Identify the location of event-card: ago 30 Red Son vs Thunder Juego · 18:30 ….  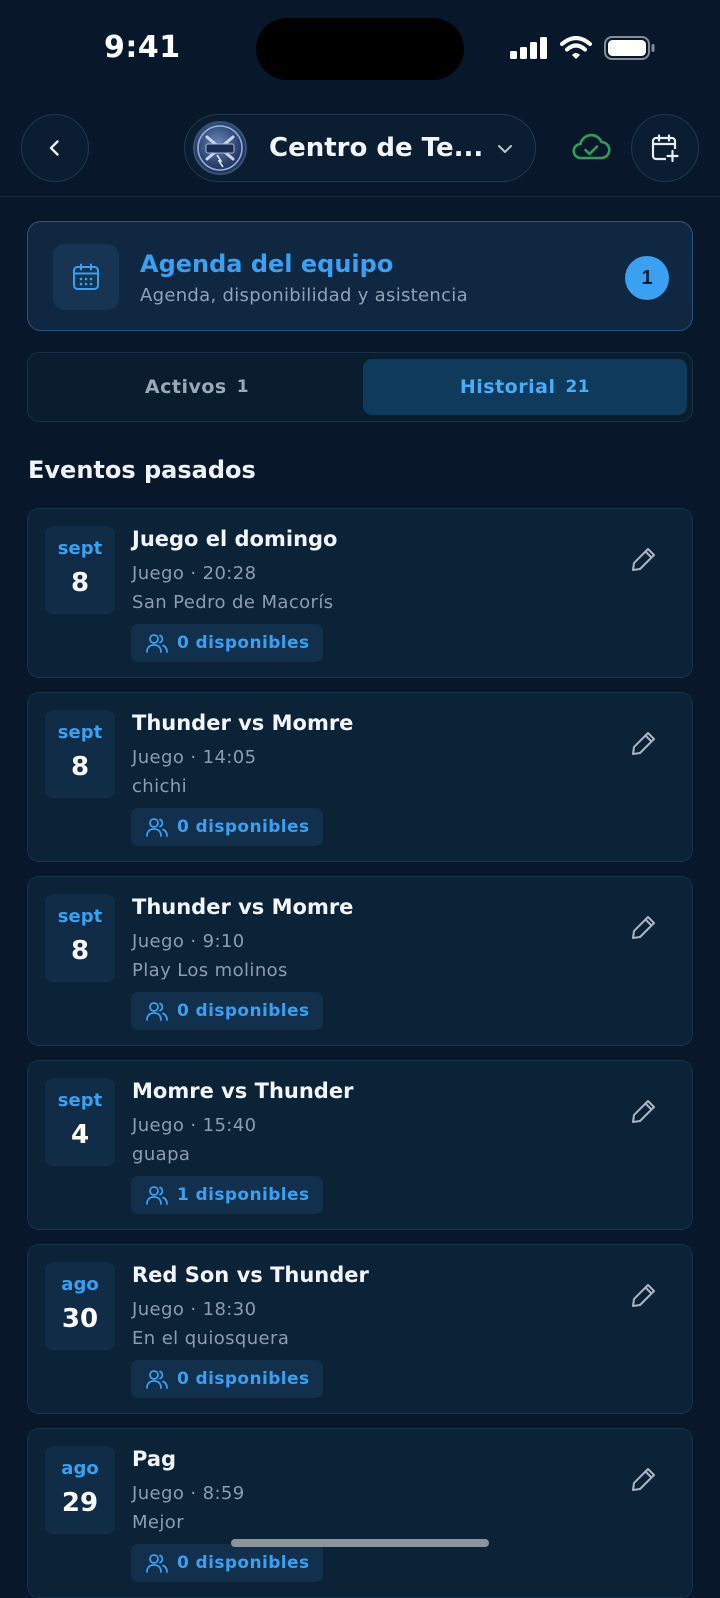
(360, 1329).